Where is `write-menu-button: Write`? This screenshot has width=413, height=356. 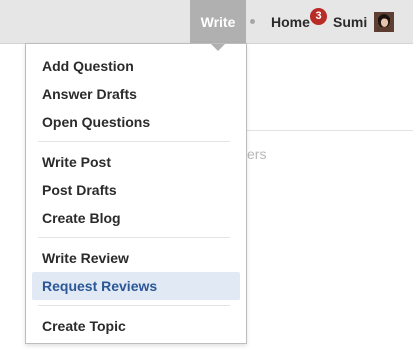 write-menu-button: Write is located at coordinates (218, 25).